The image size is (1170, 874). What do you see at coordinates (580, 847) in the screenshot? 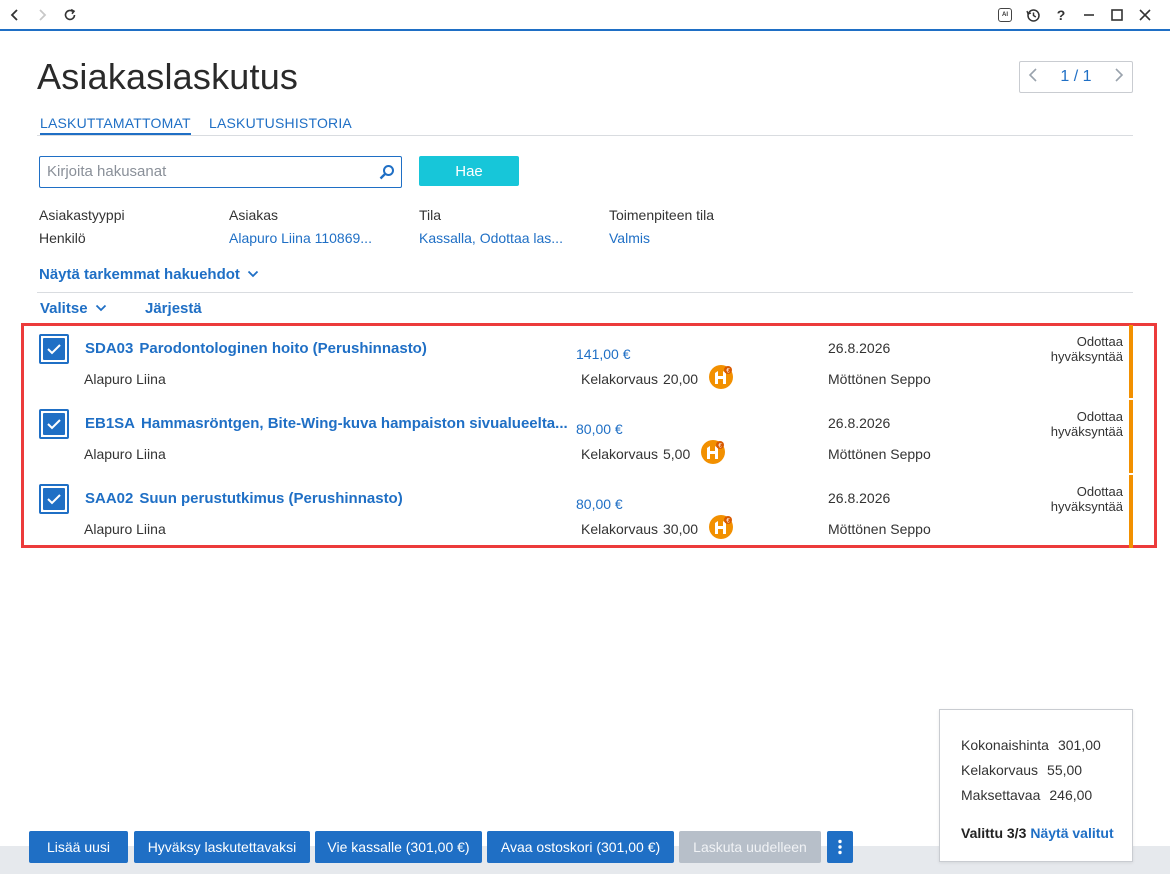
I see `open-cart-button: Avaa ostoskori (301,00 €)` at bounding box center [580, 847].